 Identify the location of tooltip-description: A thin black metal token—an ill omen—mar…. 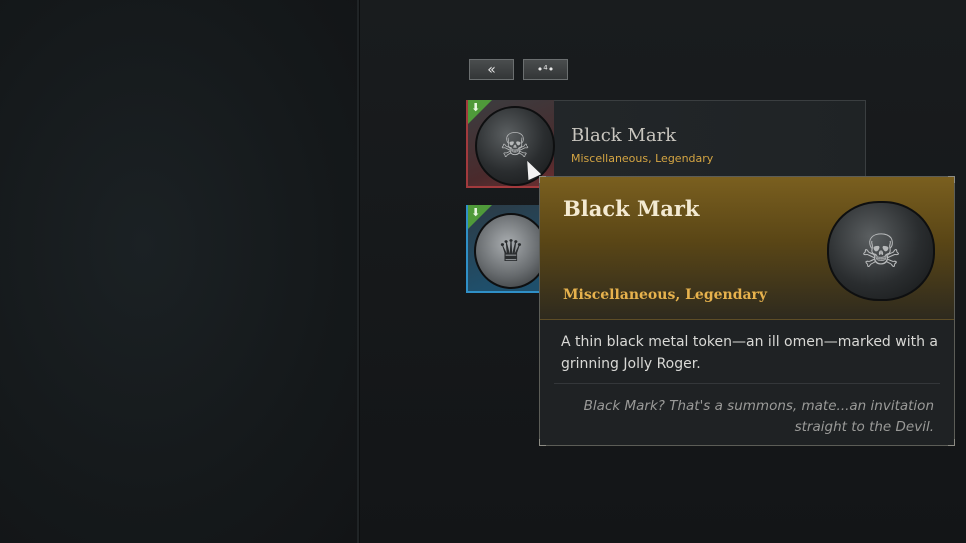
(749, 353).